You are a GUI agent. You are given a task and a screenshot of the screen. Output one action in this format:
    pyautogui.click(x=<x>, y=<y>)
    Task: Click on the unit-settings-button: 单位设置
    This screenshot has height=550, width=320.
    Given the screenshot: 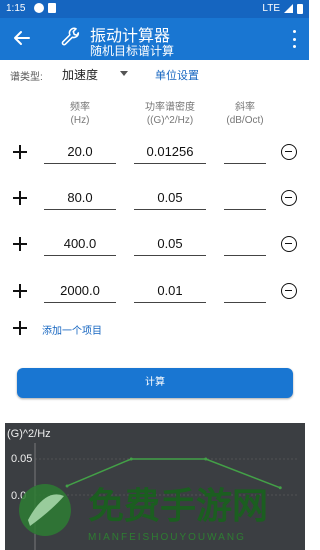 What is the action you would take?
    pyautogui.click(x=177, y=75)
    